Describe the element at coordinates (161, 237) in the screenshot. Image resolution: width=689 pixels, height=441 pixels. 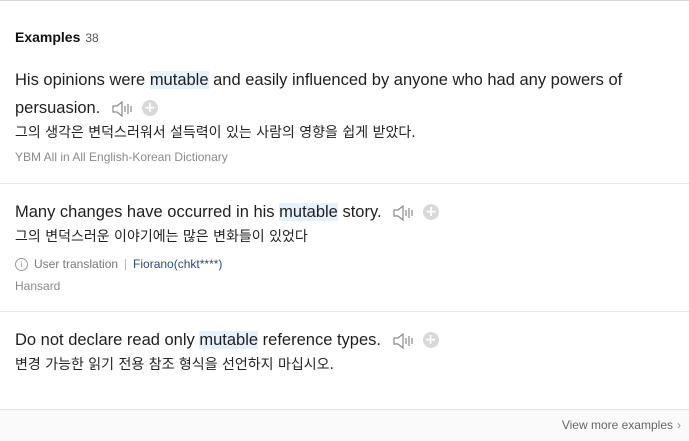
I see `example-translation: 그의 변덕스러운 이야기에는 많은 변화들이 있었다` at that location.